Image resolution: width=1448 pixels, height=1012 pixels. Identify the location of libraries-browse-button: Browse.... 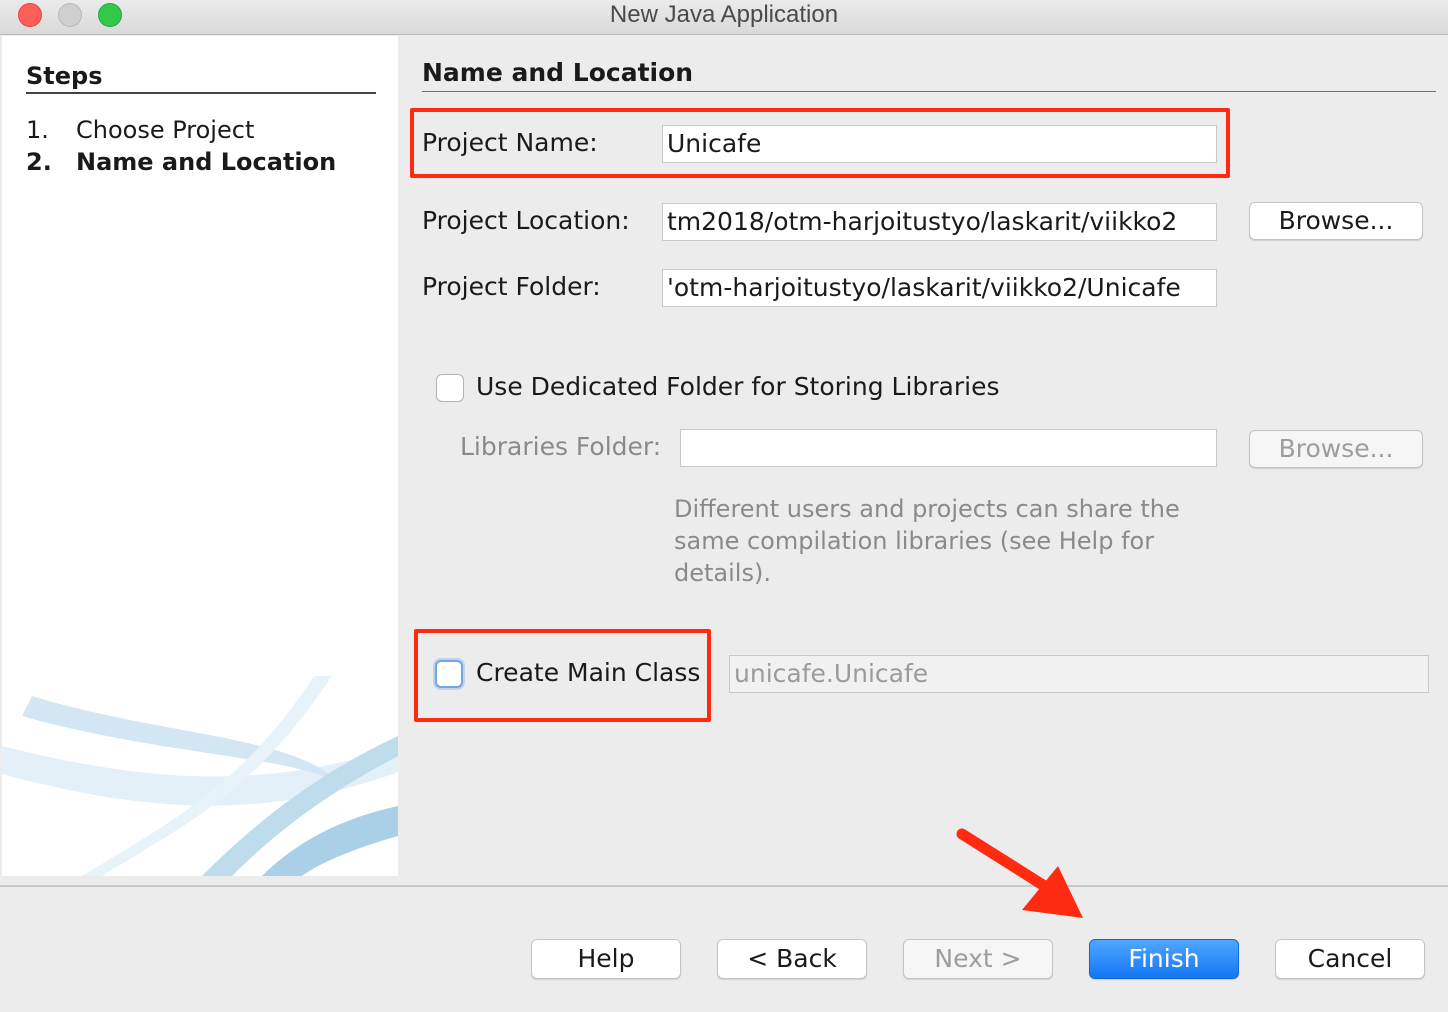
(1336, 449).